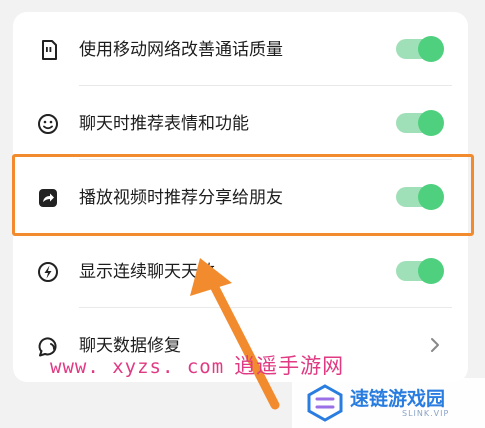 This screenshot has width=485, height=428. Describe the element at coordinates (289, 366) in the screenshot. I see `watermark-site: 逍遥手游网` at that location.